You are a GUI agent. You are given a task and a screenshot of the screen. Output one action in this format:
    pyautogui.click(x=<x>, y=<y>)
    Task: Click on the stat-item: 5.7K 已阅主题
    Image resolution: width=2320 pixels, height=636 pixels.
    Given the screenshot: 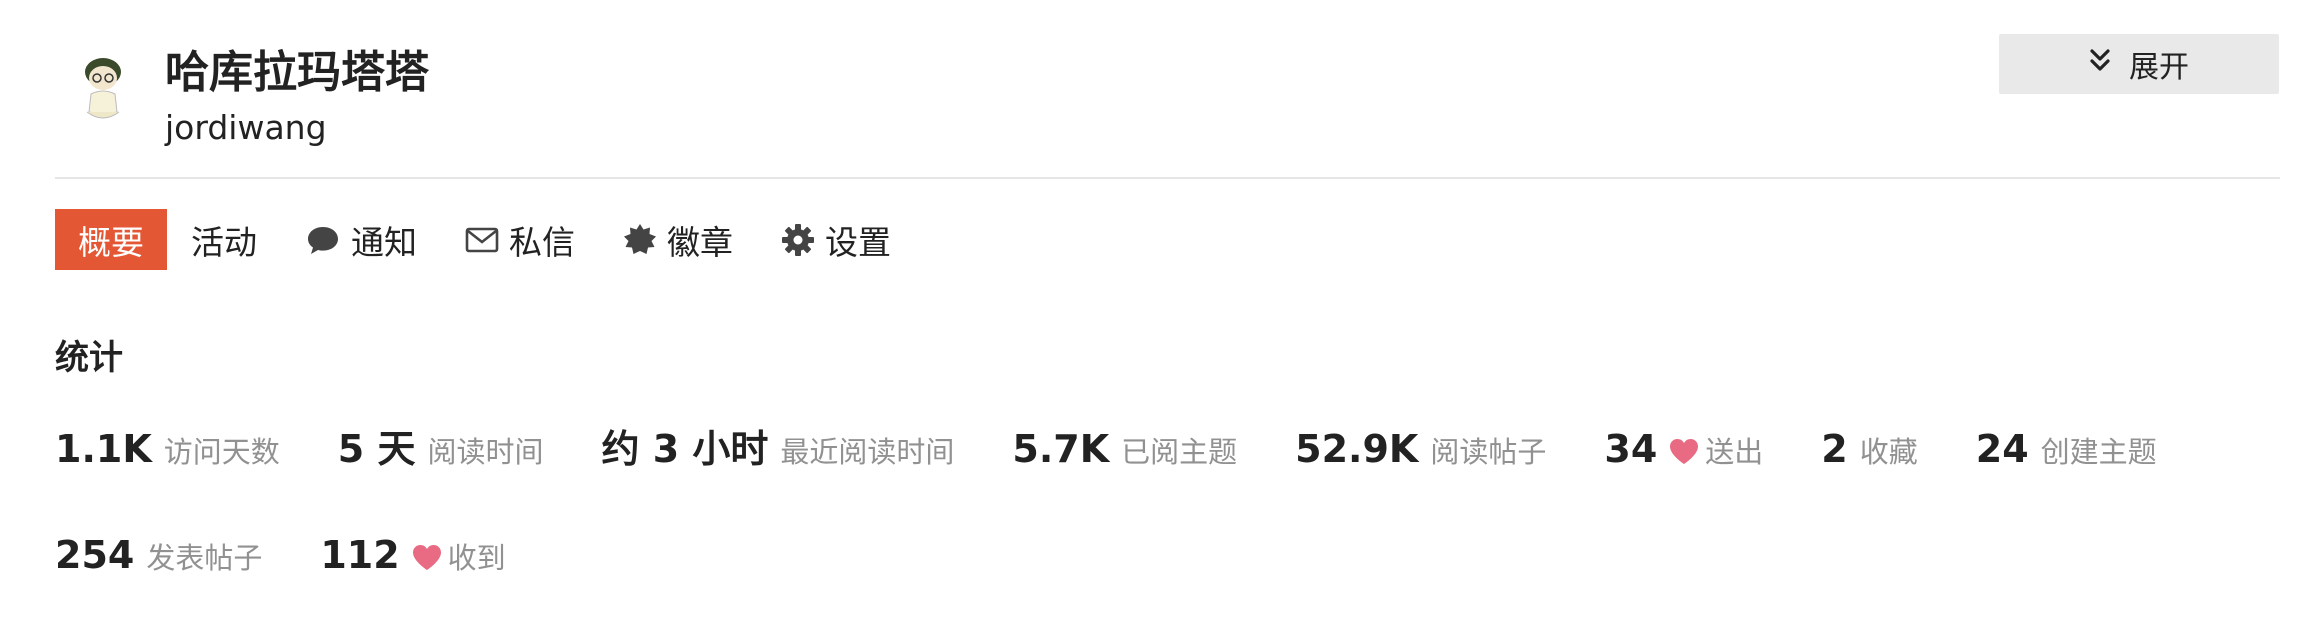 What is the action you would take?
    pyautogui.click(x=1124, y=449)
    